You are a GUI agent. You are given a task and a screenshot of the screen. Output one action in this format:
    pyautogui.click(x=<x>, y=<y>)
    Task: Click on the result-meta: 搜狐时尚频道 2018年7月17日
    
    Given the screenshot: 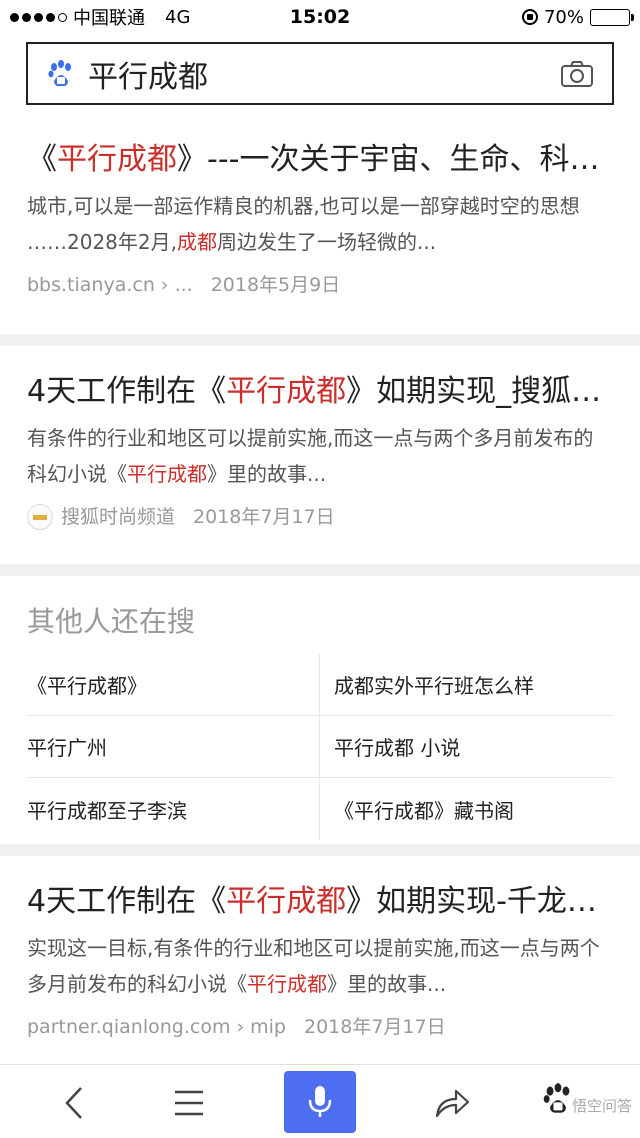 What is the action you would take?
    pyautogui.click(x=320, y=517)
    